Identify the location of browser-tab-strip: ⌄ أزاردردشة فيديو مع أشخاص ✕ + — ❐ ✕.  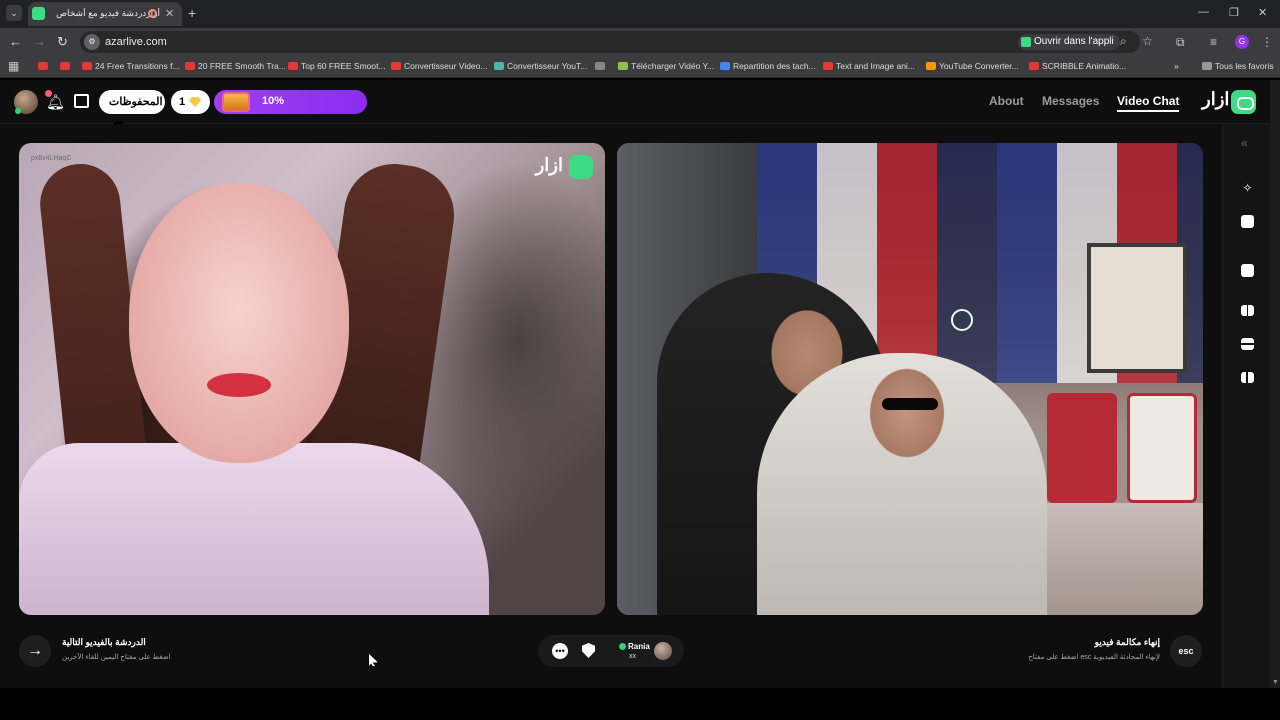
(640, 14).